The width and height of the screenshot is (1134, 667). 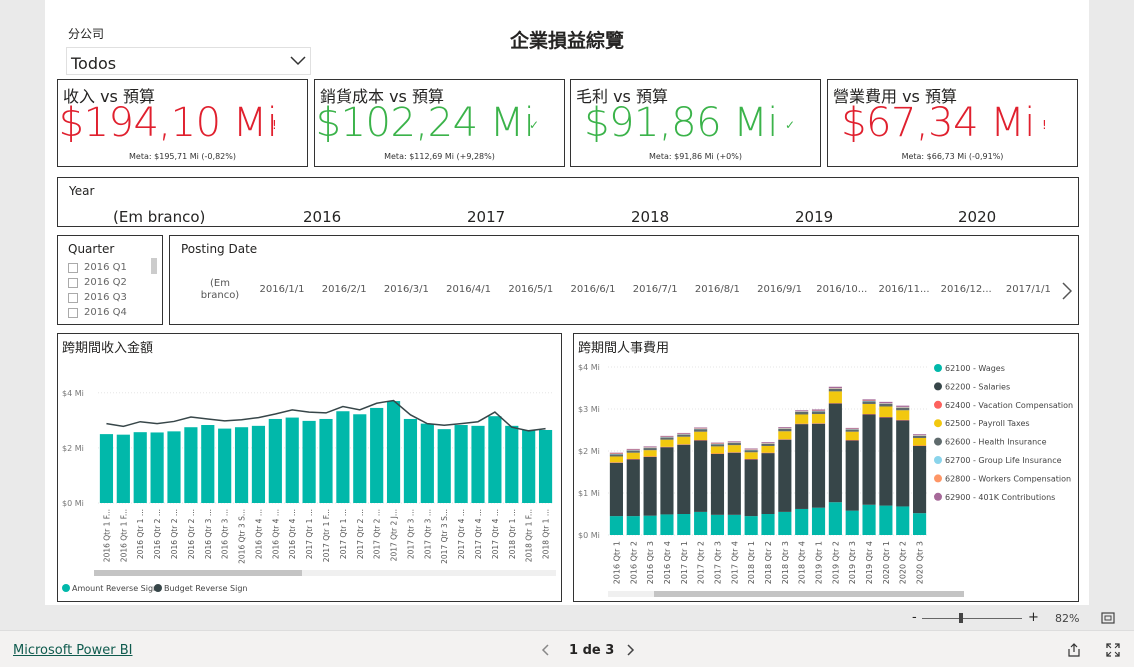 I want to click on posting-date-option: 2016/2/1, so click(x=344, y=289).